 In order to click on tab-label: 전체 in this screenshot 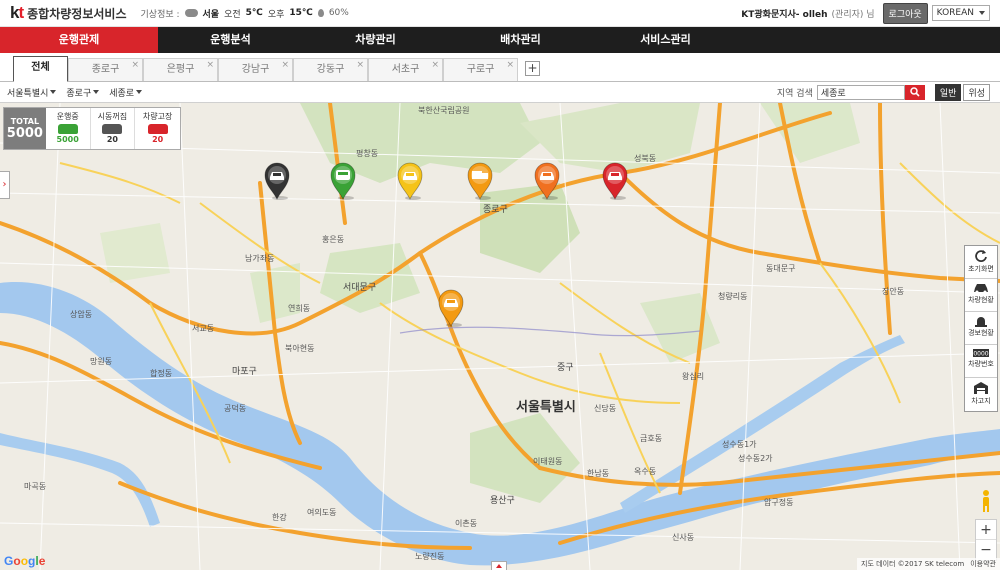, I will do `click(40, 67)`.